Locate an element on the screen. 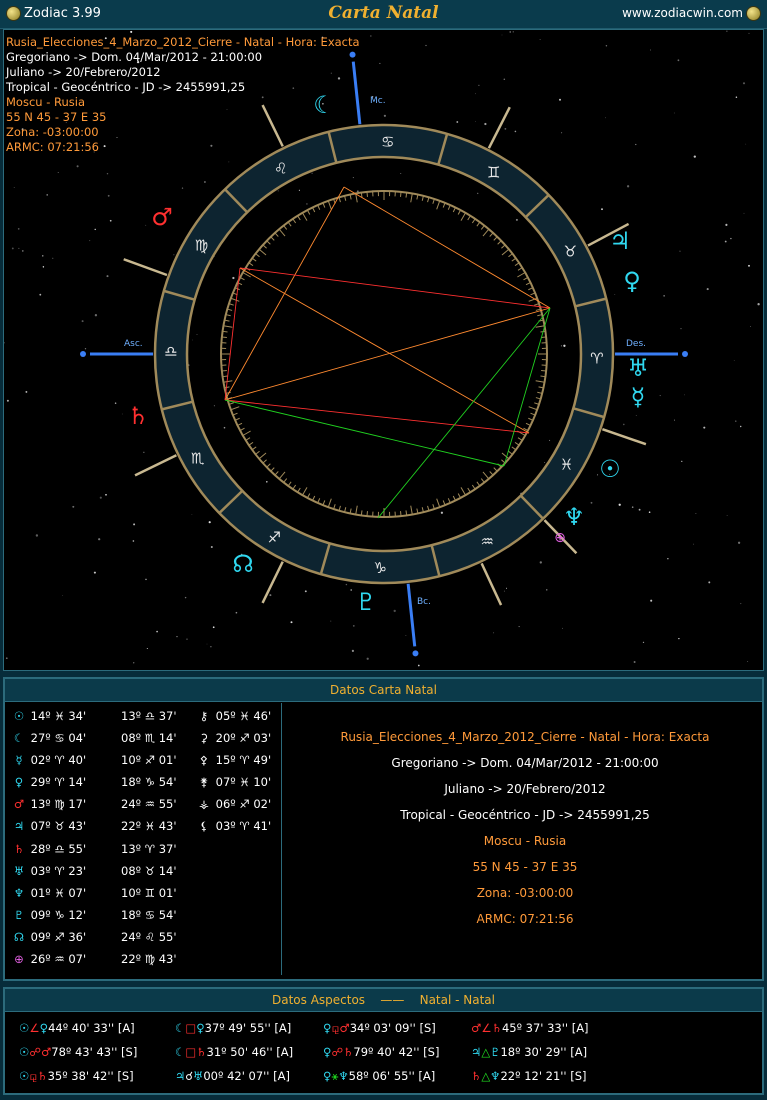 The width and height of the screenshot is (767, 1100). sign-glyph-leo: ♌ is located at coordinates (280, 169).